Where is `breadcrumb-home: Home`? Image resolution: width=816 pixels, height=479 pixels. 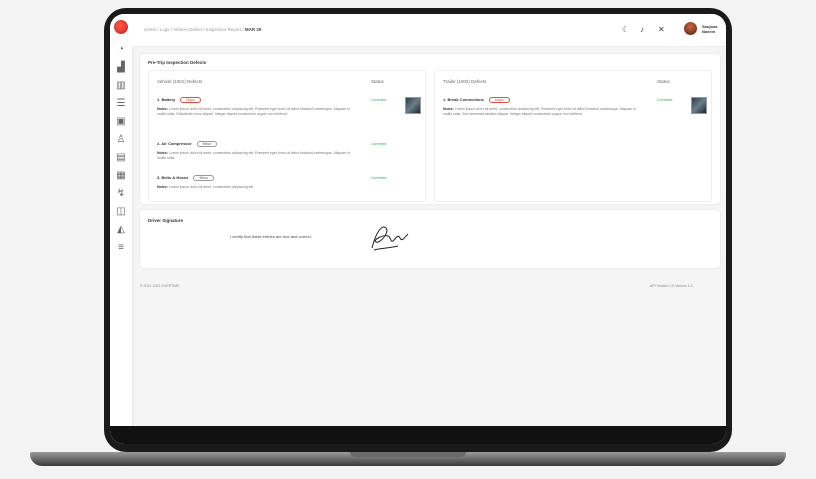
breadcrumb-home: Home is located at coordinates (150, 29).